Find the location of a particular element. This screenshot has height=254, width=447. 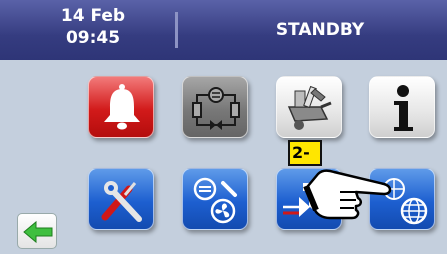

header-divider is located at coordinates (176, 30).